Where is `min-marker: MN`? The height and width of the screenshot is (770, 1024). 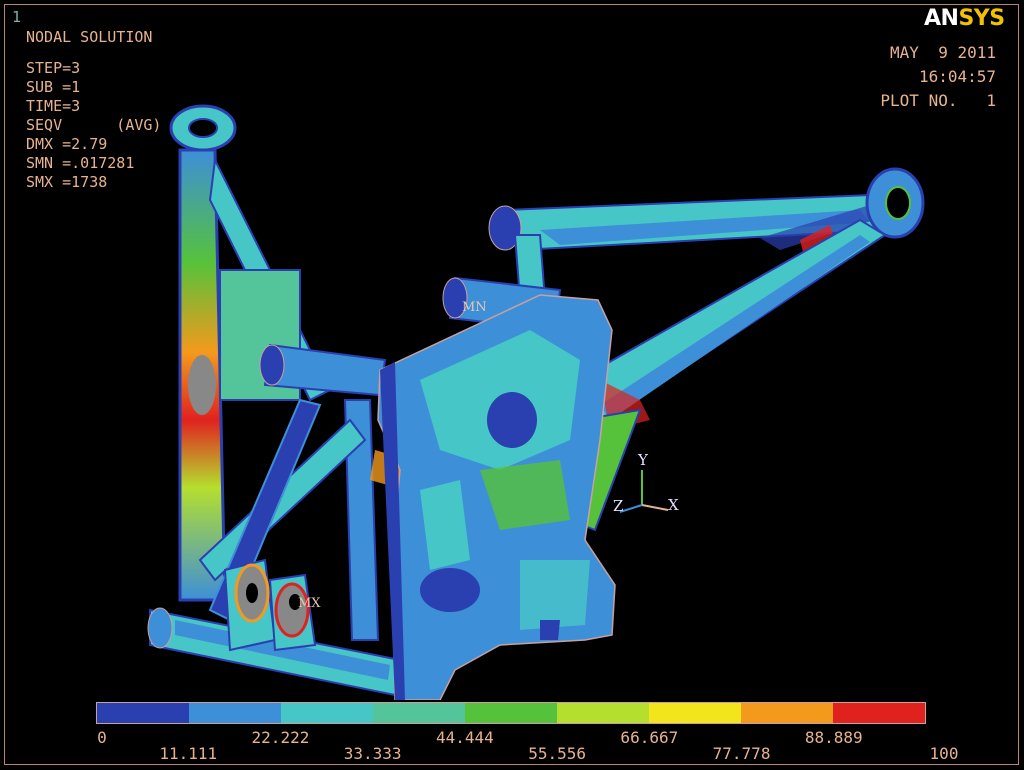 min-marker: MN is located at coordinates (474, 307).